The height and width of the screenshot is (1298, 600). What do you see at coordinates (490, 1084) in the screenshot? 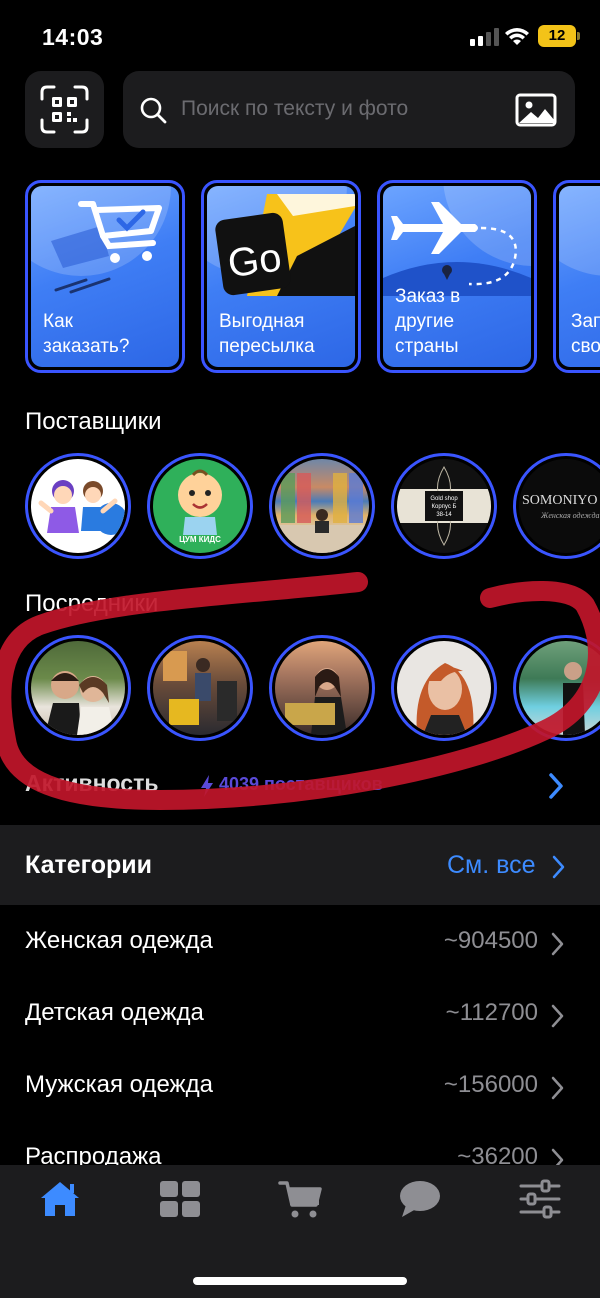
I see `category-count: ~156000` at bounding box center [490, 1084].